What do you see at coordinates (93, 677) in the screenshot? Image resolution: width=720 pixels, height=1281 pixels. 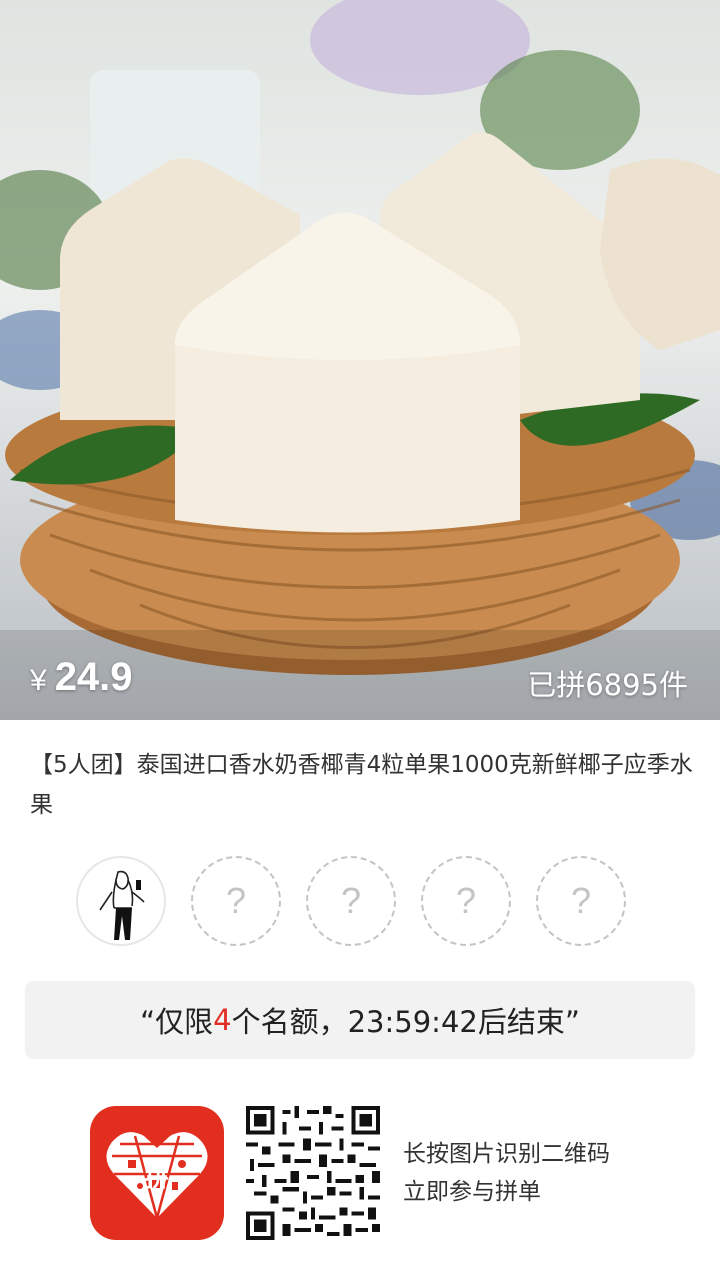 I see `price-value: 24.9` at bounding box center [93, 677].